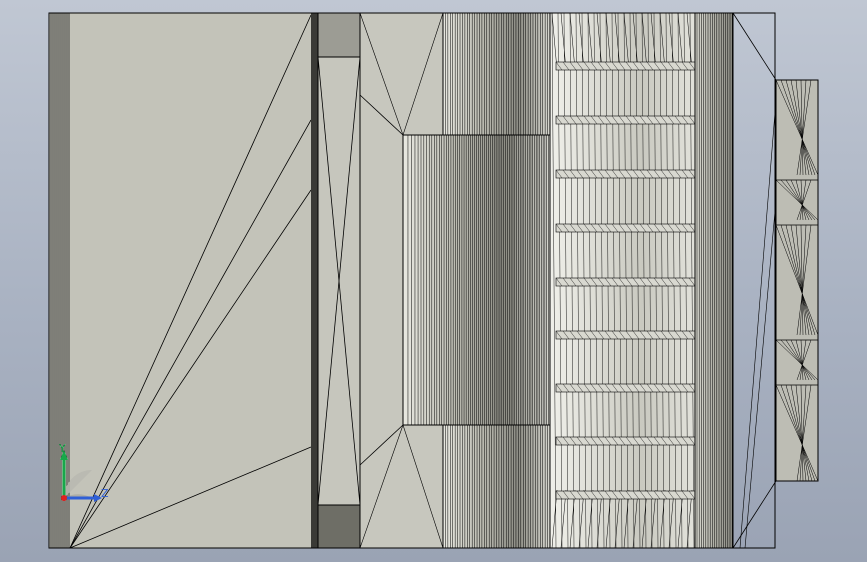 This screenshot has height=562, width=867. What do you see at coordinates (62, 448) in the screenshot?
I see `y-axis-label: Y` at bounding box center [62, 448].